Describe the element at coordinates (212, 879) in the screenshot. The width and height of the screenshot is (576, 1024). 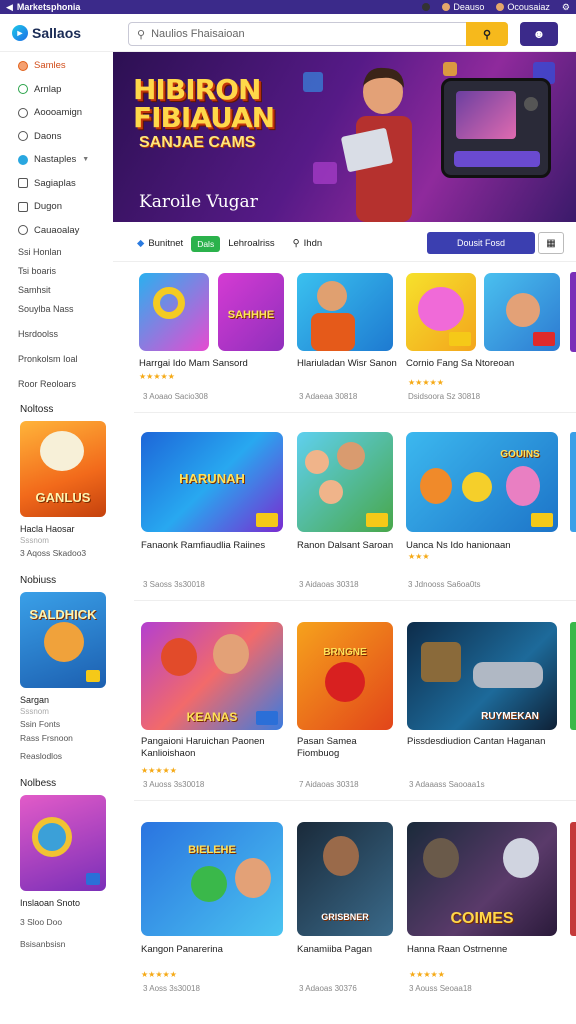
I see `game-thumb: BIELEHE` at that location.